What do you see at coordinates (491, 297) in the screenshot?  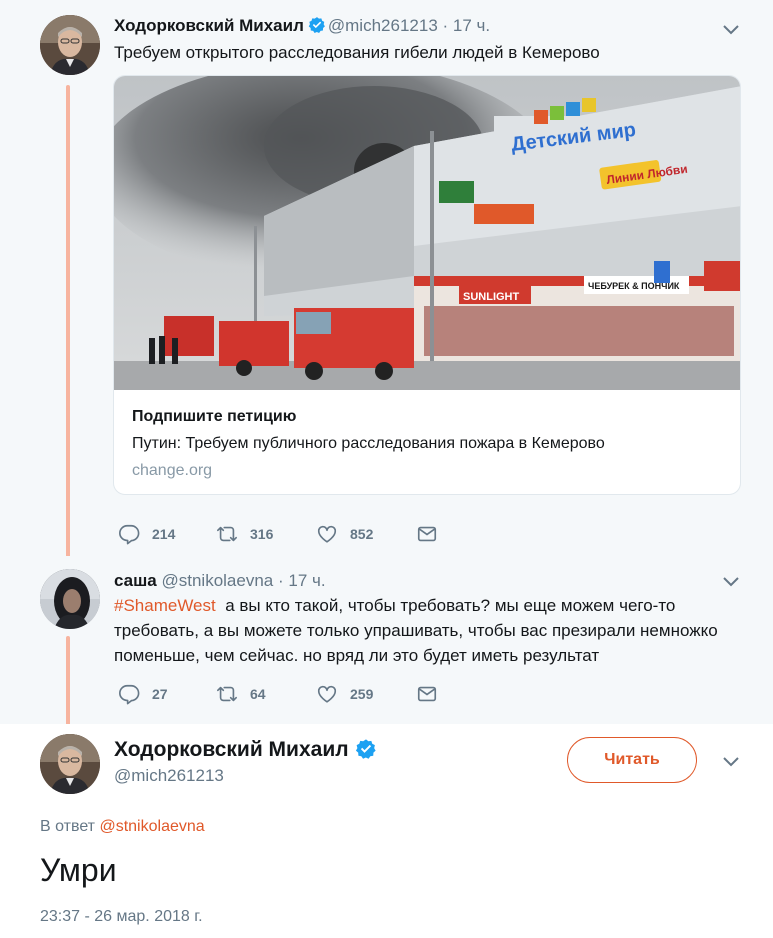 I see `sign-sunlight: SUNLIGHT` at bounding box center [491, 297].